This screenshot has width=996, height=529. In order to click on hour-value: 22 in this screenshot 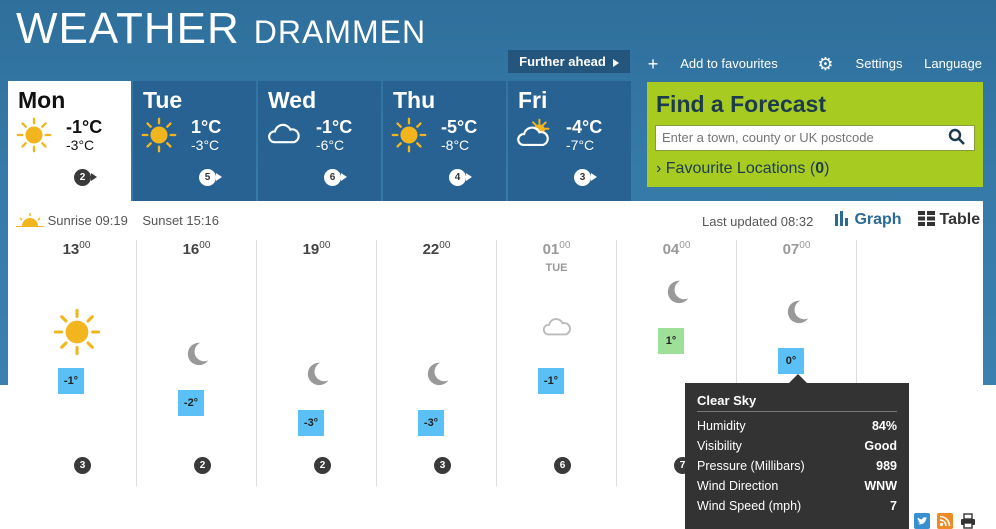, I will do `click(431, 249)`.